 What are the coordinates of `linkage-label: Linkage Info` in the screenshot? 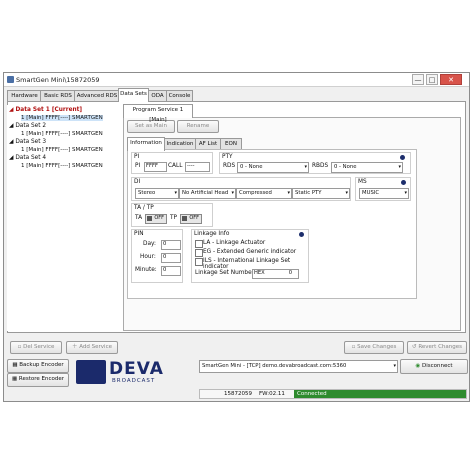 It's located at (212, 234).